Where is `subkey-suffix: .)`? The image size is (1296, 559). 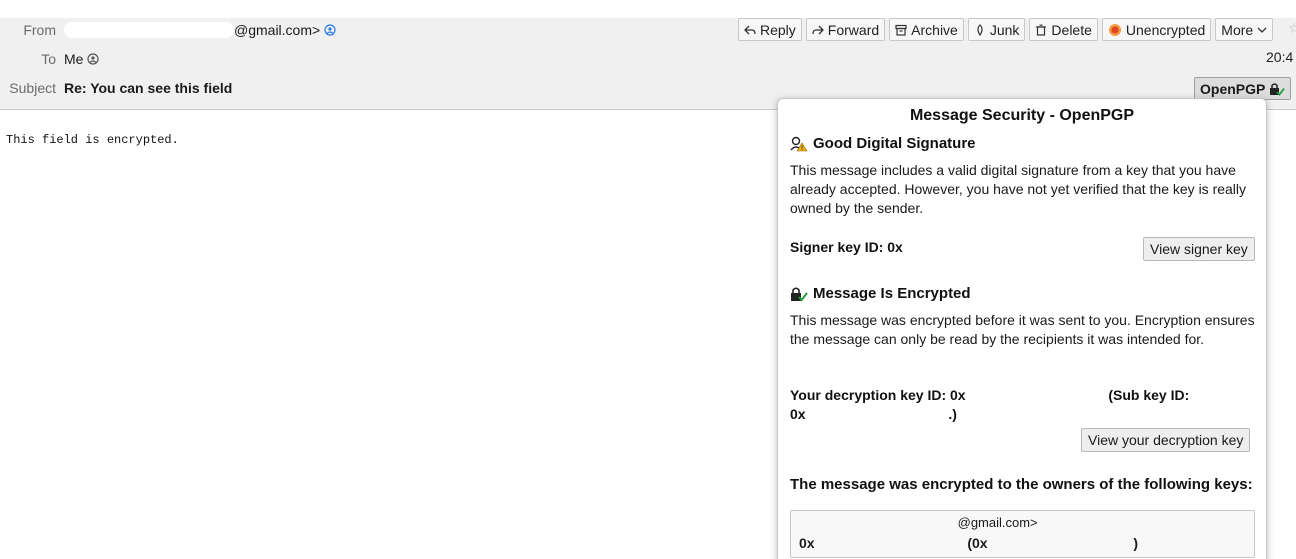 subkey-suffix: .) is located at coordinates (952, 414).